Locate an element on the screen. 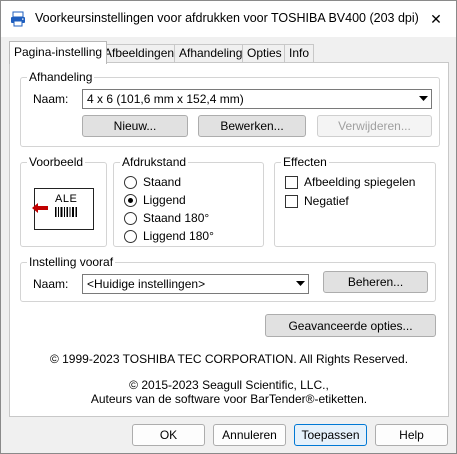 The image size is (457, 454). feed-direction-arrow-icon is located at coordinates (40, 208).